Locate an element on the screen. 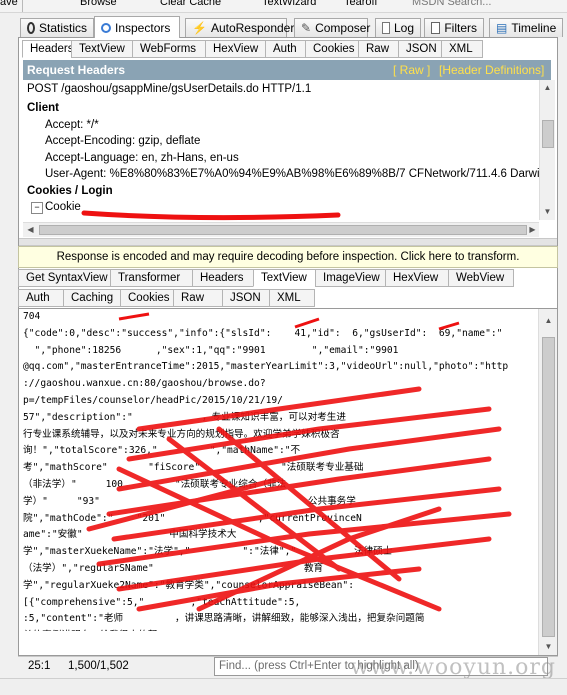  resp-tab-raw: Raw is located at coordinates (198, 298).